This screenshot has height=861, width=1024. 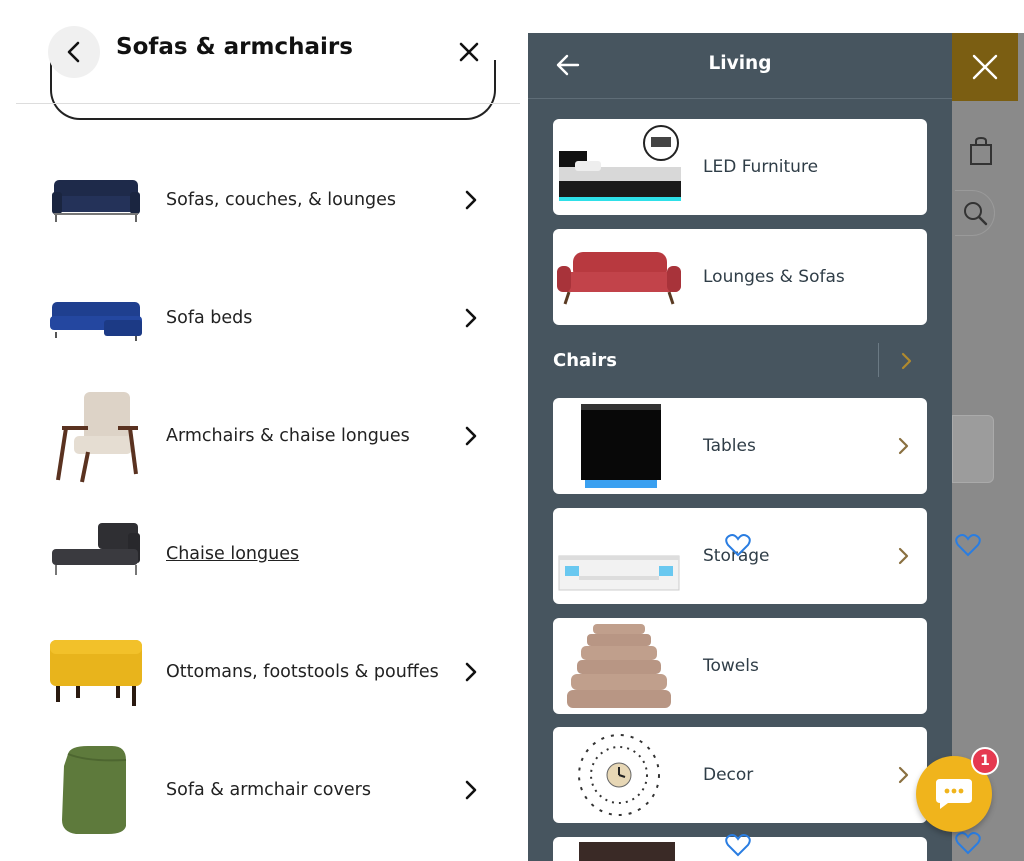 I want to click on menu-card-lounges-sofas: Lounges & Sofas, so click(x=740, y=277).